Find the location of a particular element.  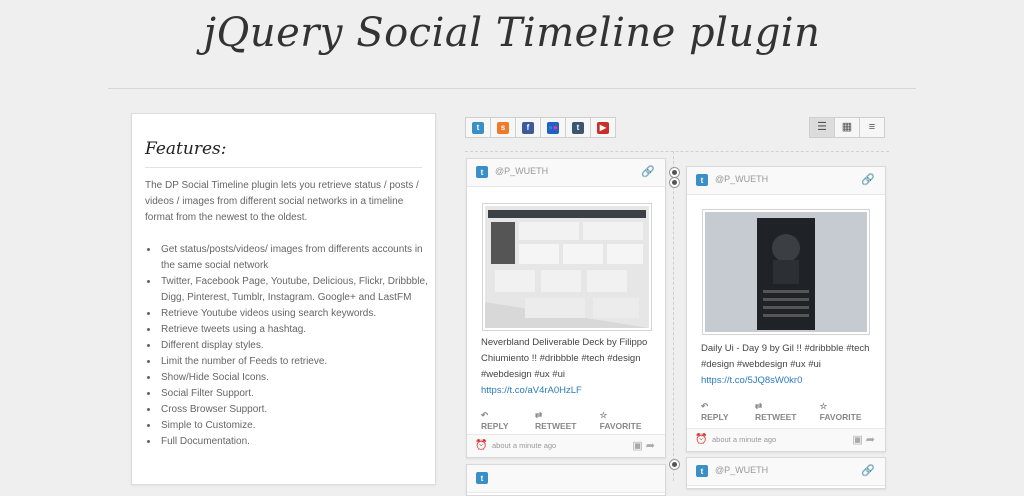

timeline-axis is located at coordinates (673, 316).